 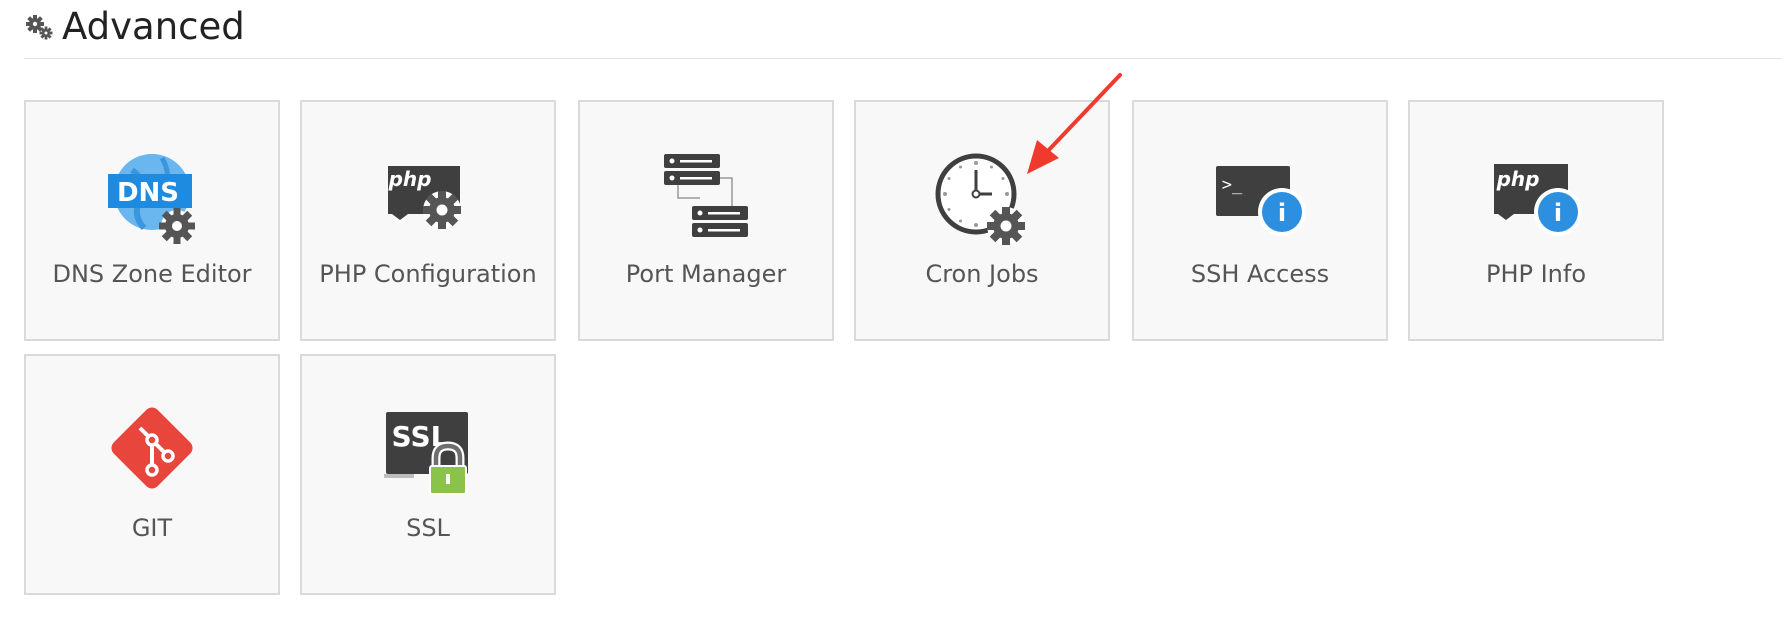 What do you see at coordinates (1536, 200) in the screenshot?
I see `php-info-icon: php i` at bounding box center [1536, 200].